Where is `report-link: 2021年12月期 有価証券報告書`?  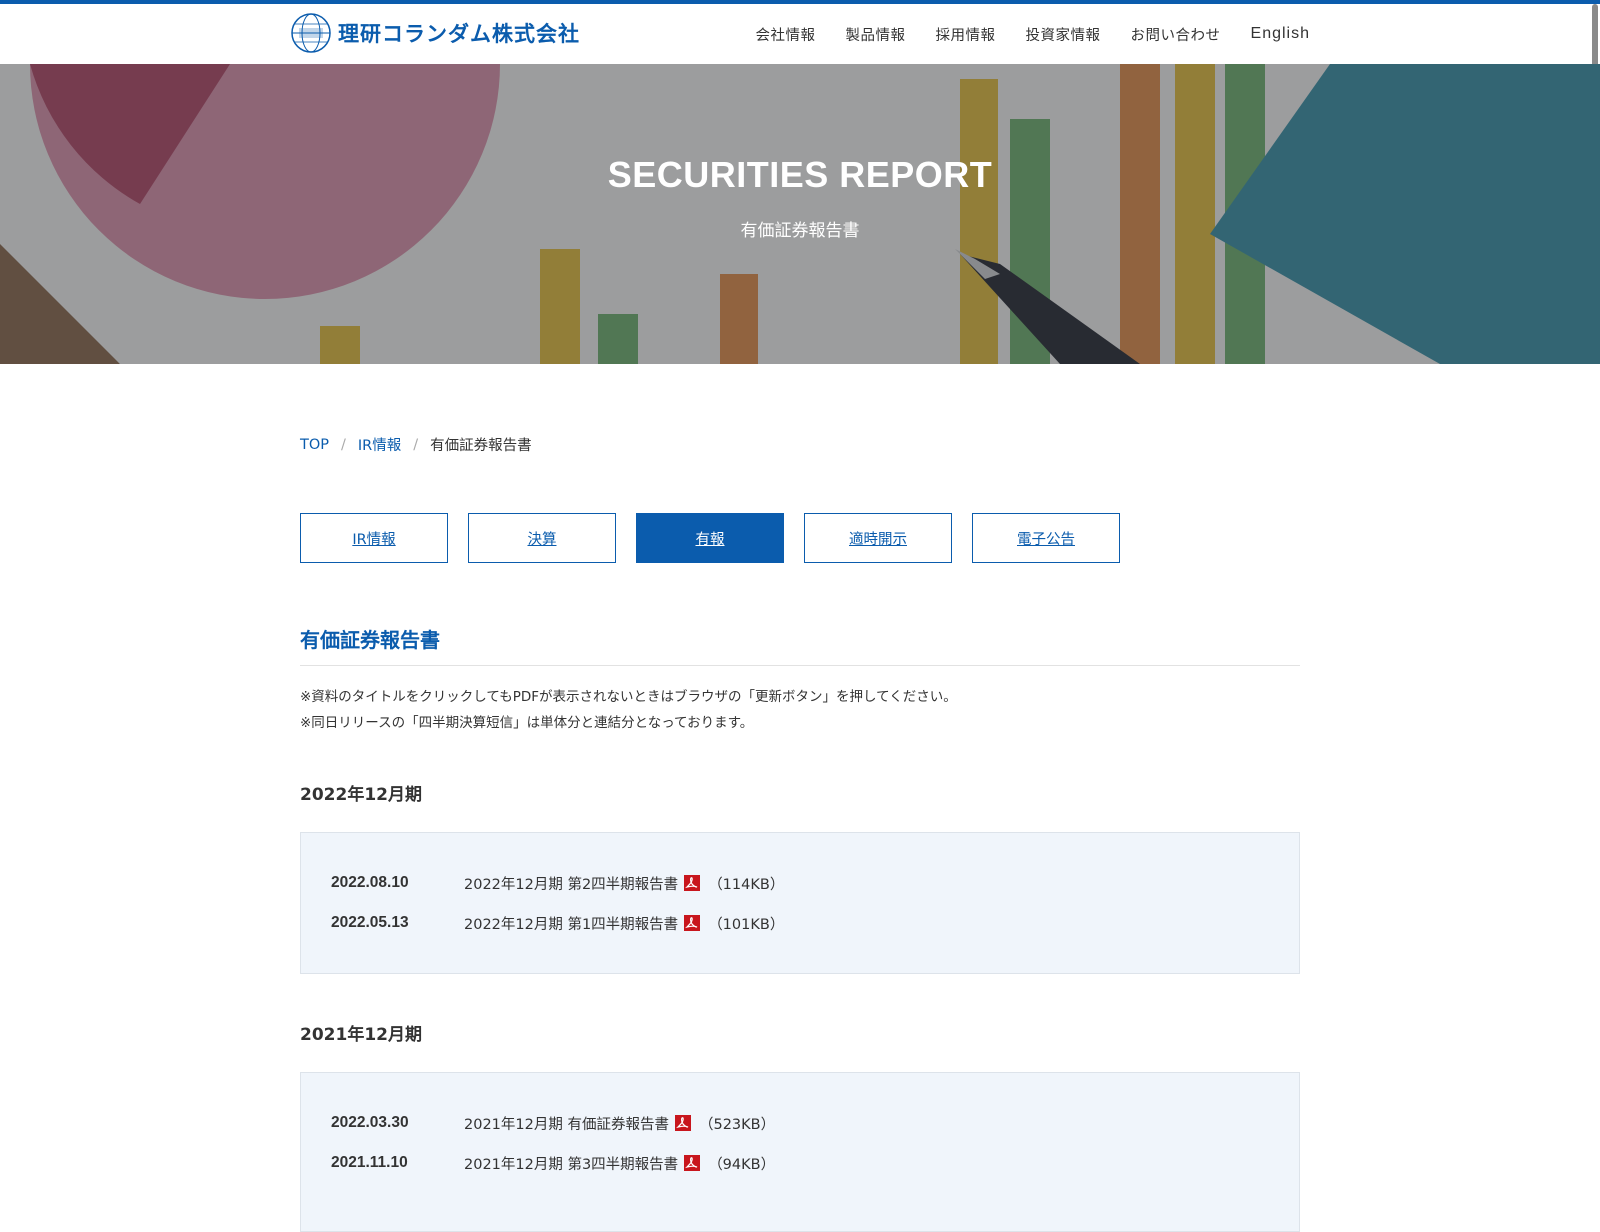
report-link: 2021年12月期 有価証券報告書 is located at coordinates (566, 1123).